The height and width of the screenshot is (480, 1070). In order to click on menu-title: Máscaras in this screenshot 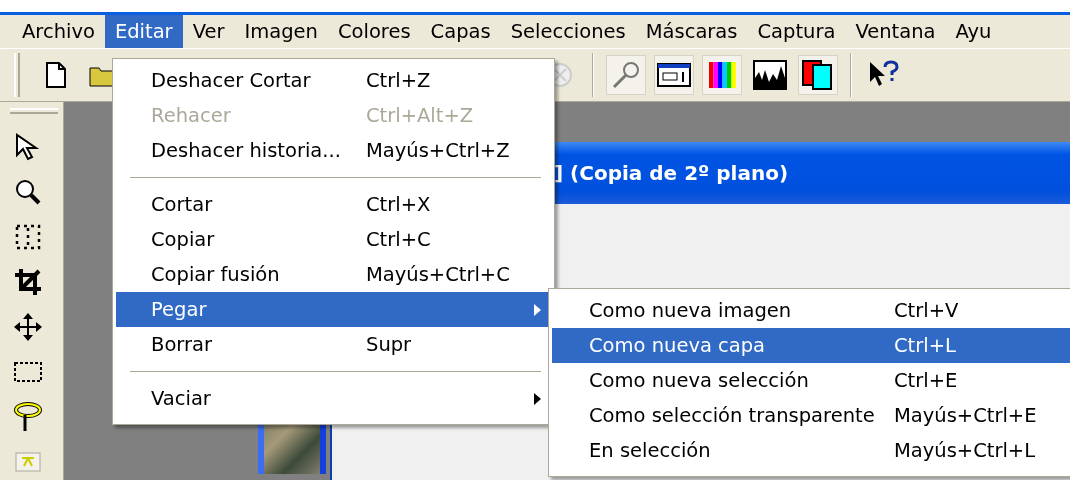, I will do `click(691, 31)`.